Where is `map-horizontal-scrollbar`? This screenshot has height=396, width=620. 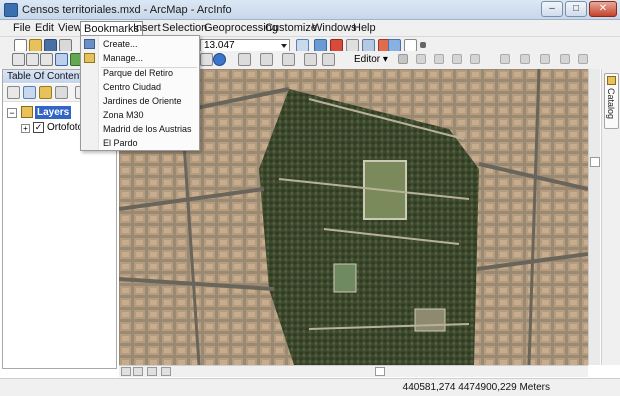
map-horizontal-scrollbar is located at coordinates (353, 371).